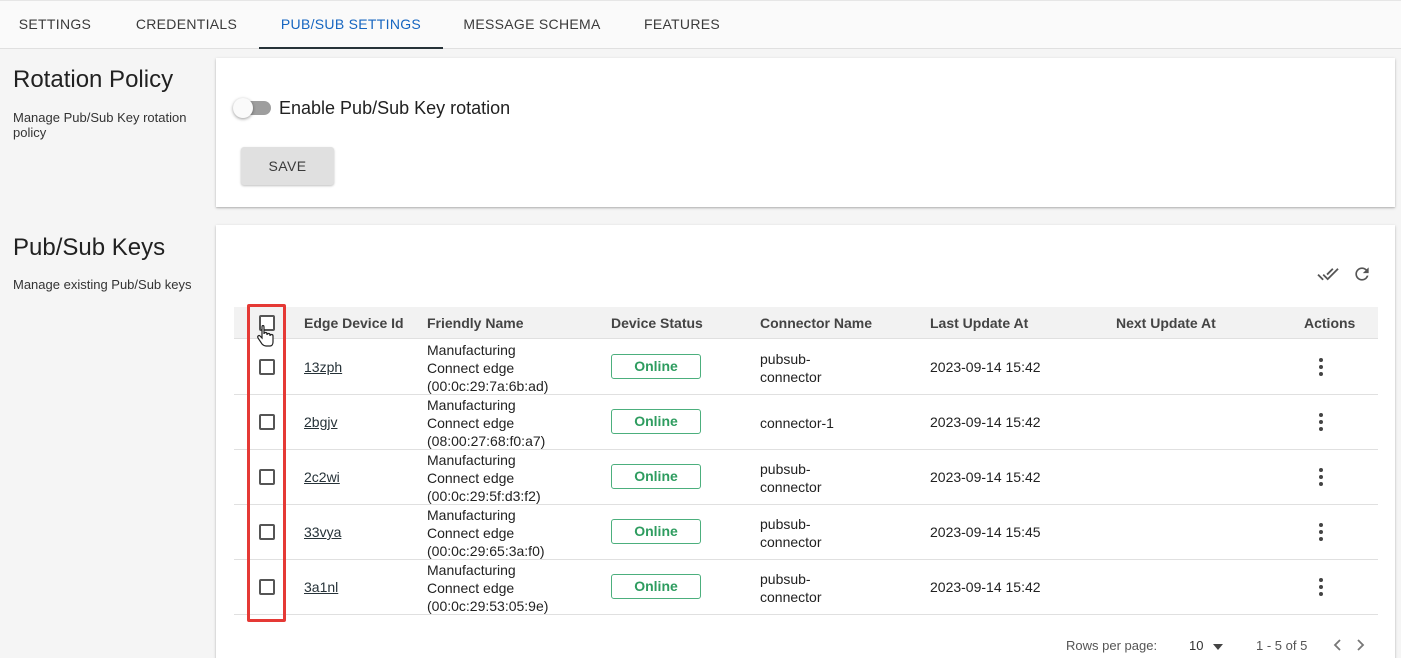 The width and height of the screenshot is (1401, 658). What do you see at coordinates (488, 606) in the screenshot?
I see `friendly-name-line: (00:0c:29:53:05:9e)` at bounding box center [488, 606].